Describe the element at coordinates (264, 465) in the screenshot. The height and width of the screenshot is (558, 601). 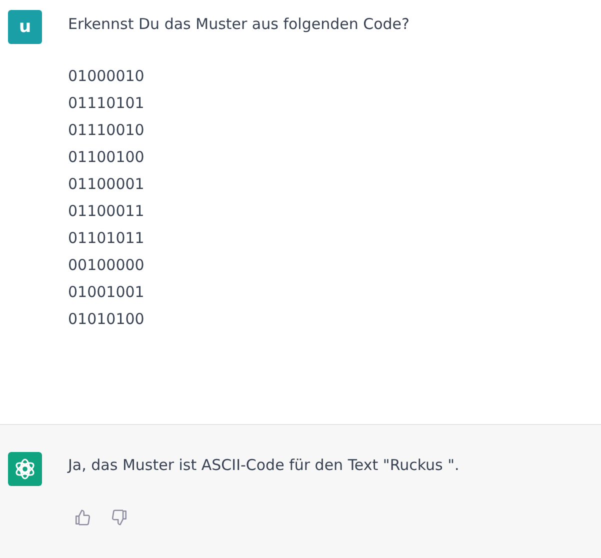
I see `message-text: Ja, das Muster ist ASCII-Code für den Text "Ruckus ".` at that location.